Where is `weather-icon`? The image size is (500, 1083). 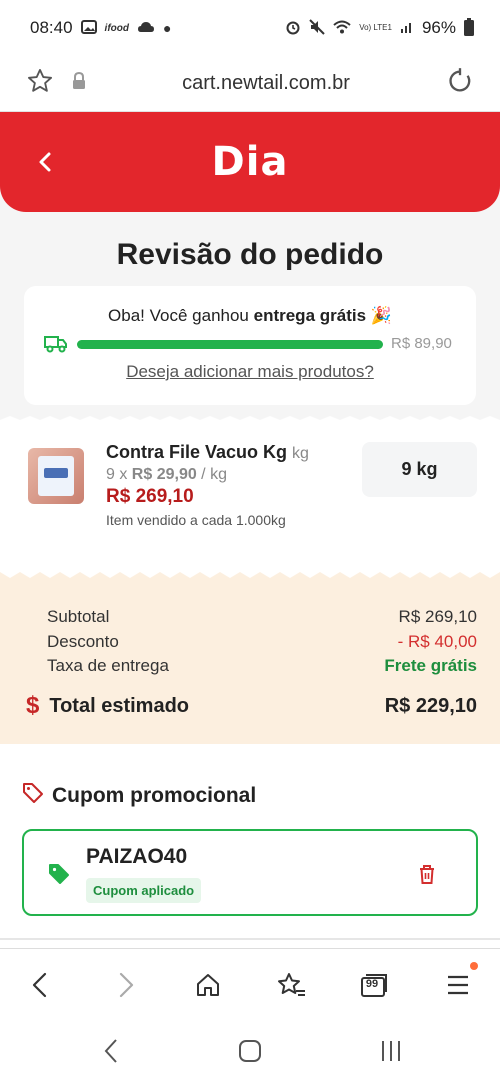 weather-icon is located at coordinates (146, 28).